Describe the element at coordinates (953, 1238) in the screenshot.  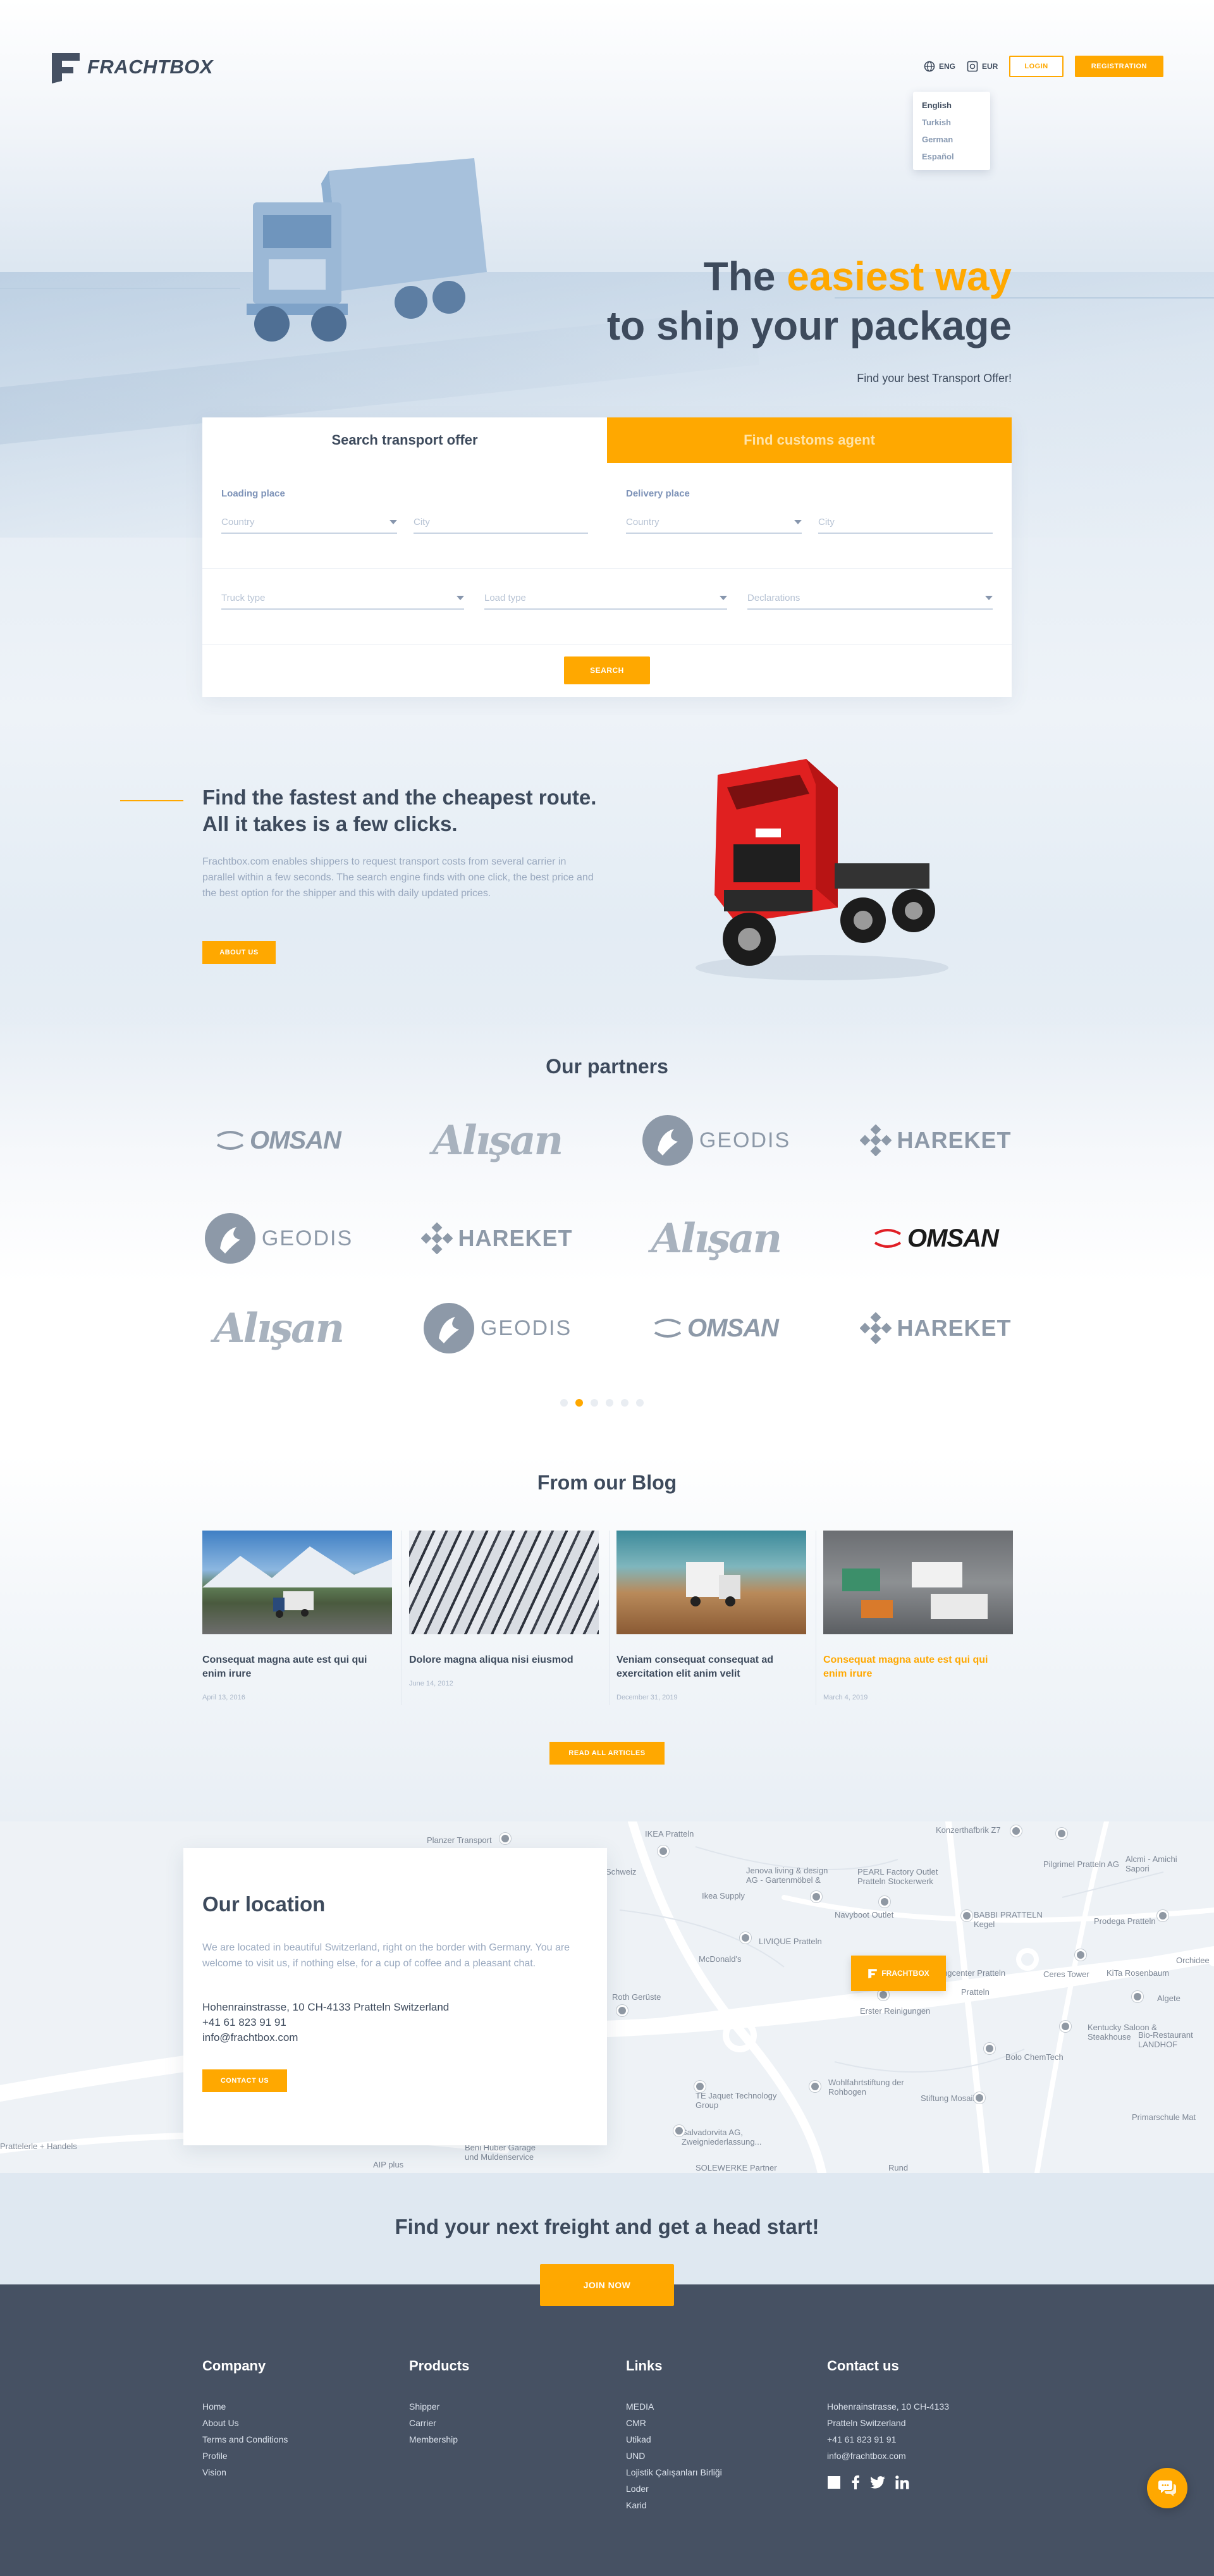
I see `partner-name: OMSAN` at that location.